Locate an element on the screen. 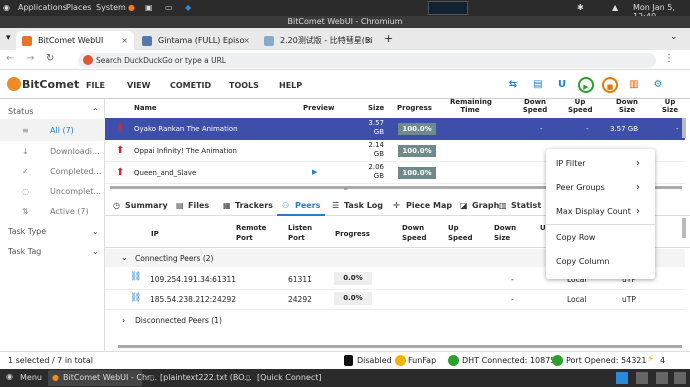  col-listen-port: Listen Port is located at coordinates (303, 233).